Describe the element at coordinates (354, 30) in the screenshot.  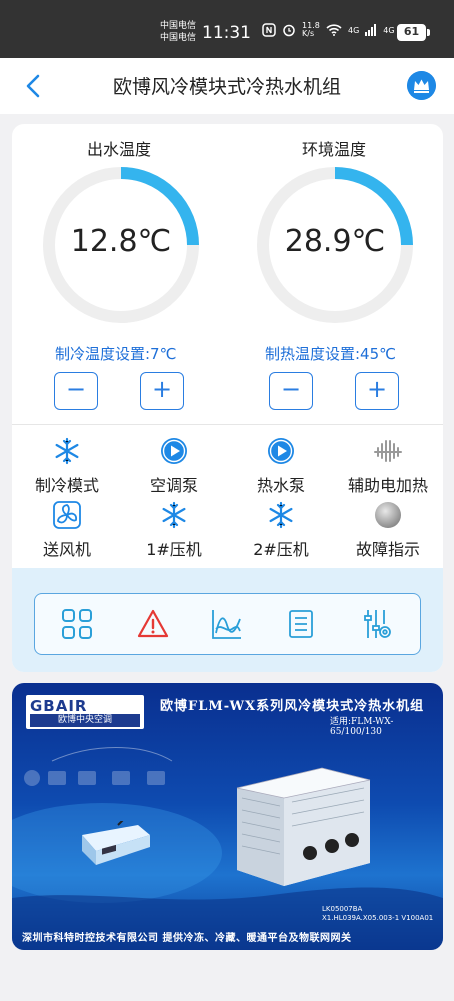
I see `signal-1-label: 4G` at that location.